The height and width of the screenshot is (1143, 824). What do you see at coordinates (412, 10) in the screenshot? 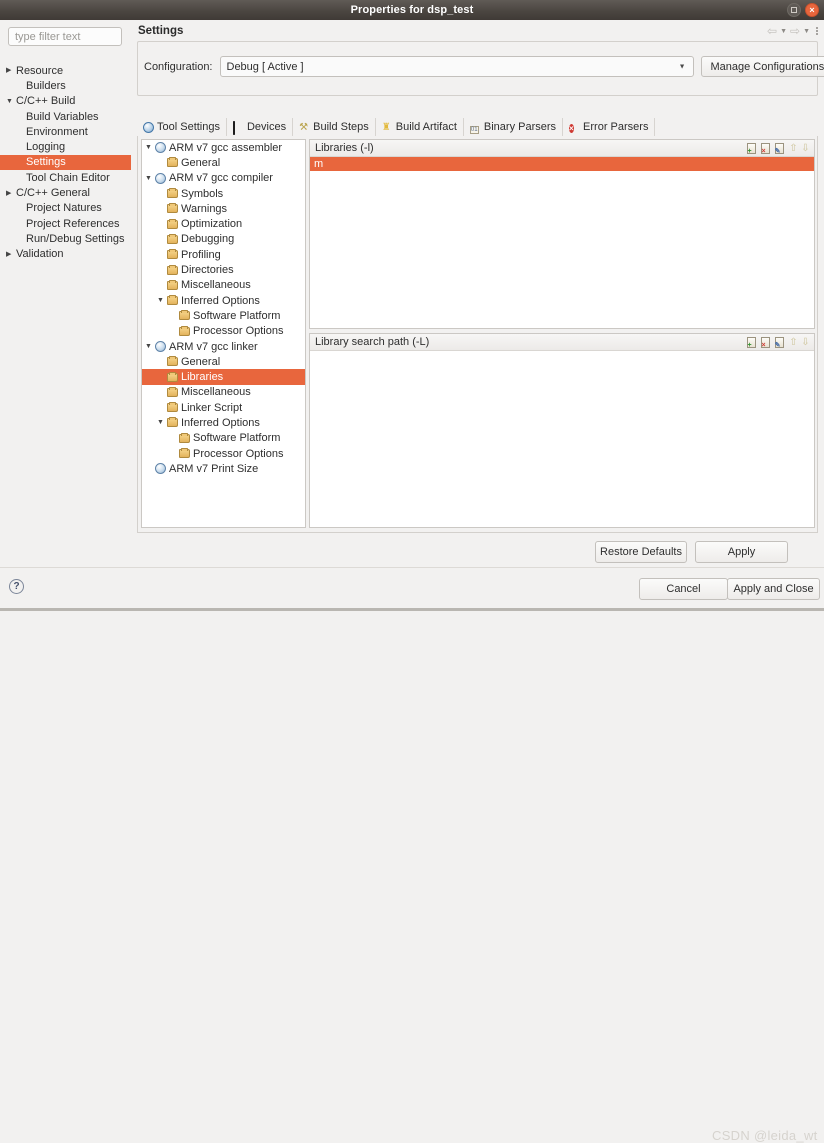
I see `window-title: Properties for dsp_test` at bounding box center [412, 10].